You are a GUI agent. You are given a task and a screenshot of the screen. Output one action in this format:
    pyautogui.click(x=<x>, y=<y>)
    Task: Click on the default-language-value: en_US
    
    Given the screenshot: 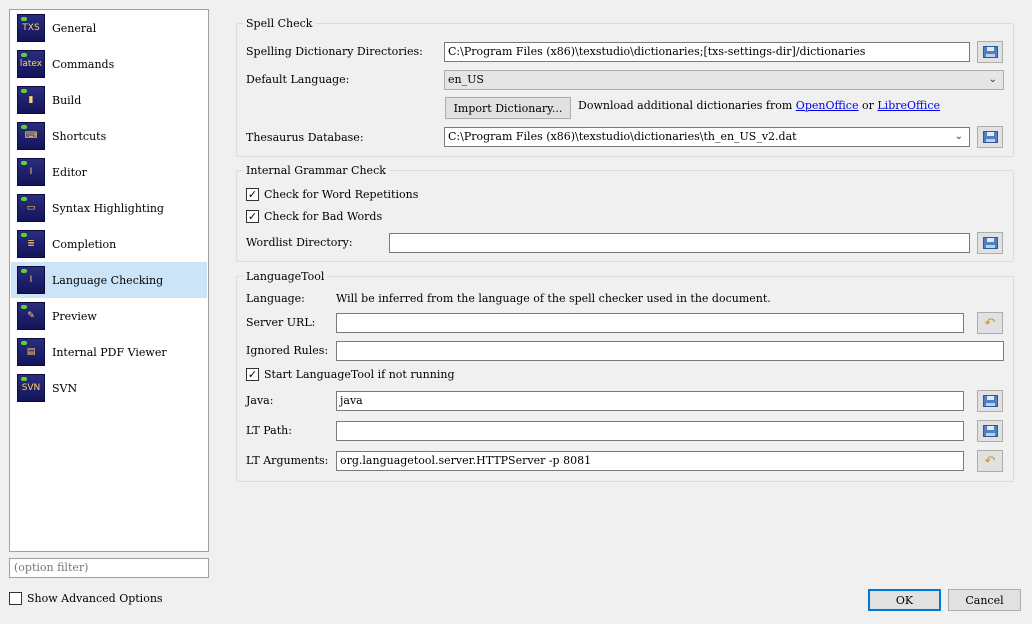 What is the action you would take?
    pyautogui.click(x=466, y=79)
    